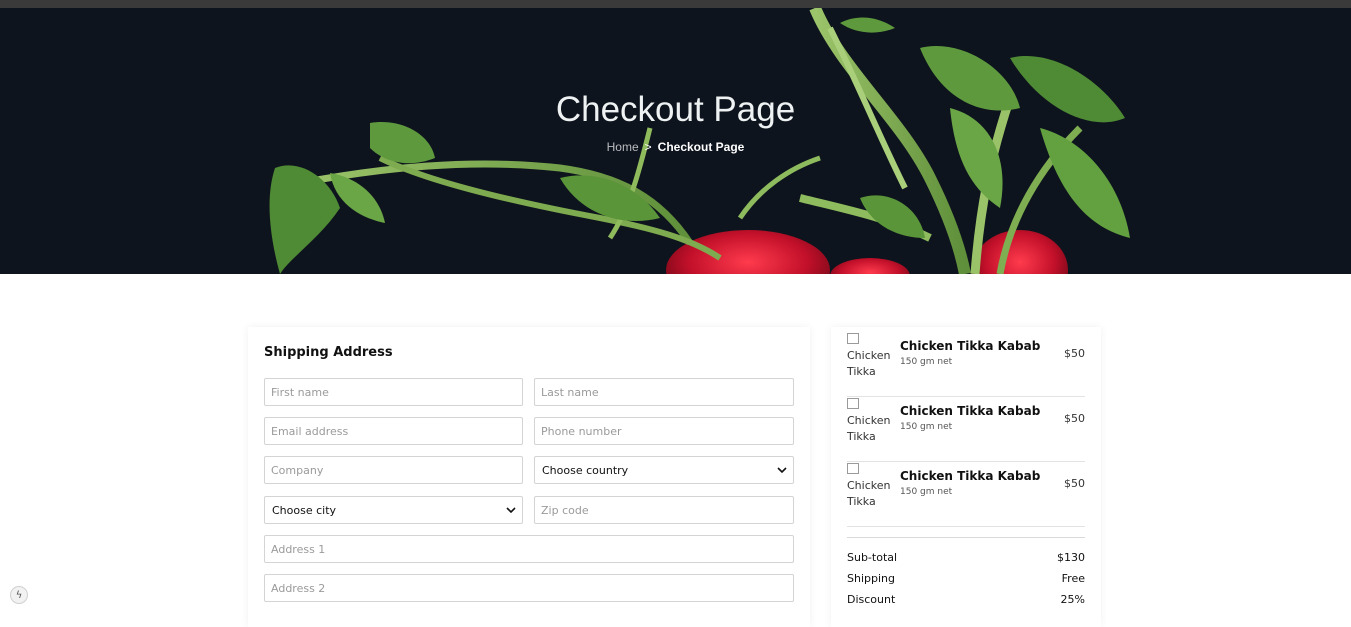 This screenshot has height=627, width=1351. Describe the element at coordinates (664, 431) in the screenshot. I see `phone-field` at that location.